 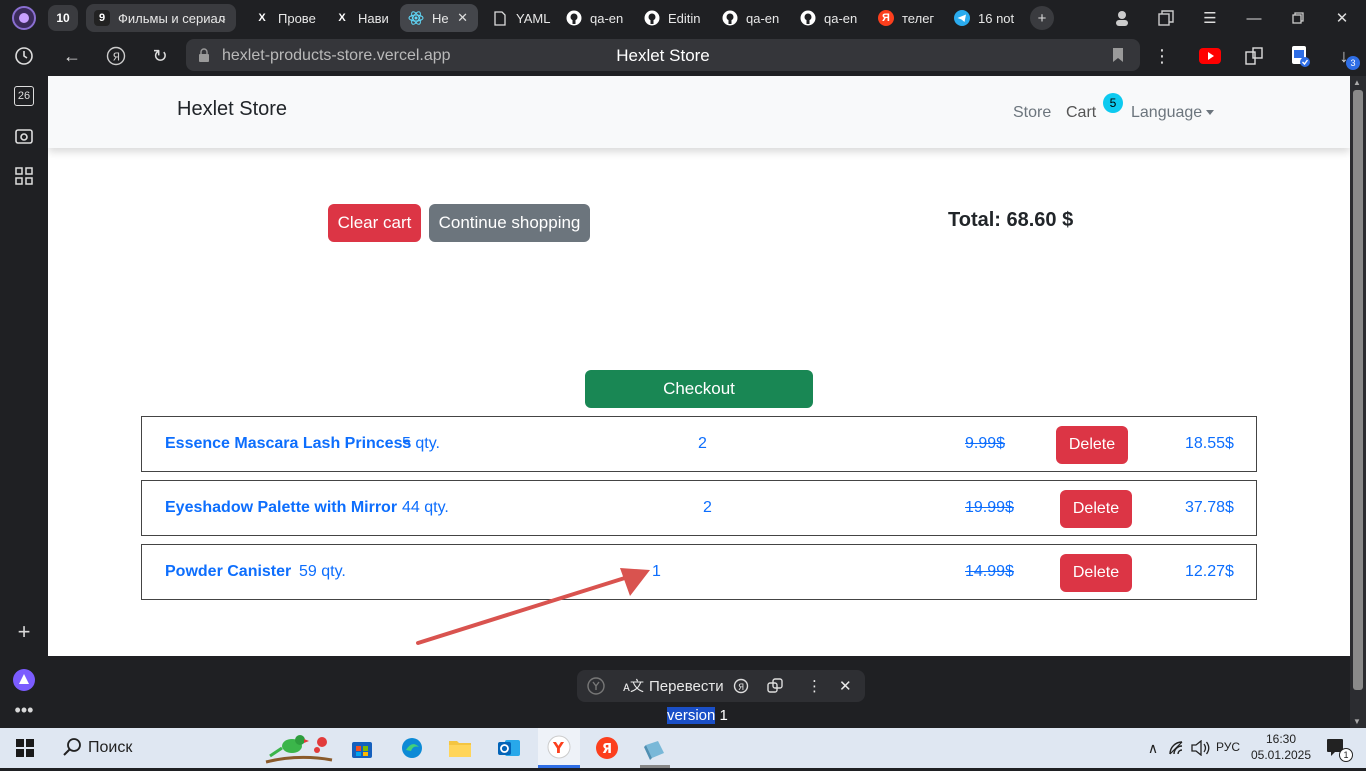 I want to click on nav-store-link: Store, so click(x=1032, y=113).